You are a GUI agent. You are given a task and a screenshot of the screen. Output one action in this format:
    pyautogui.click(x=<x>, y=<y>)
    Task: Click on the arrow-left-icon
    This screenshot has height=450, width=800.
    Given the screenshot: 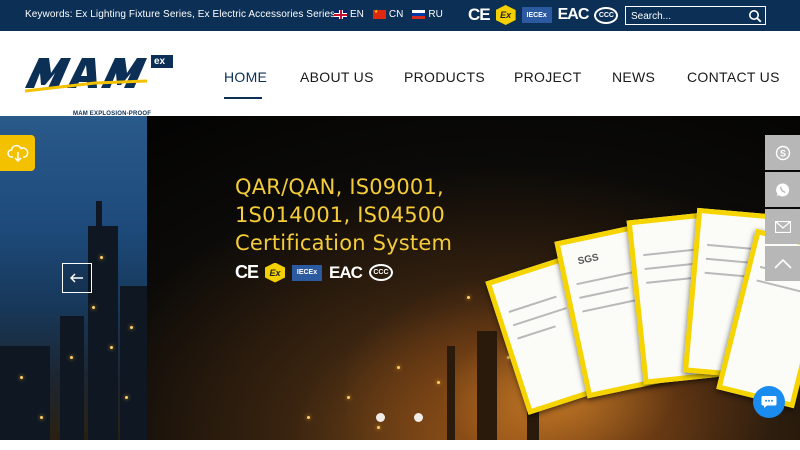 What is the action you would take?
    pyautogui.click(x=76, y=278)
    